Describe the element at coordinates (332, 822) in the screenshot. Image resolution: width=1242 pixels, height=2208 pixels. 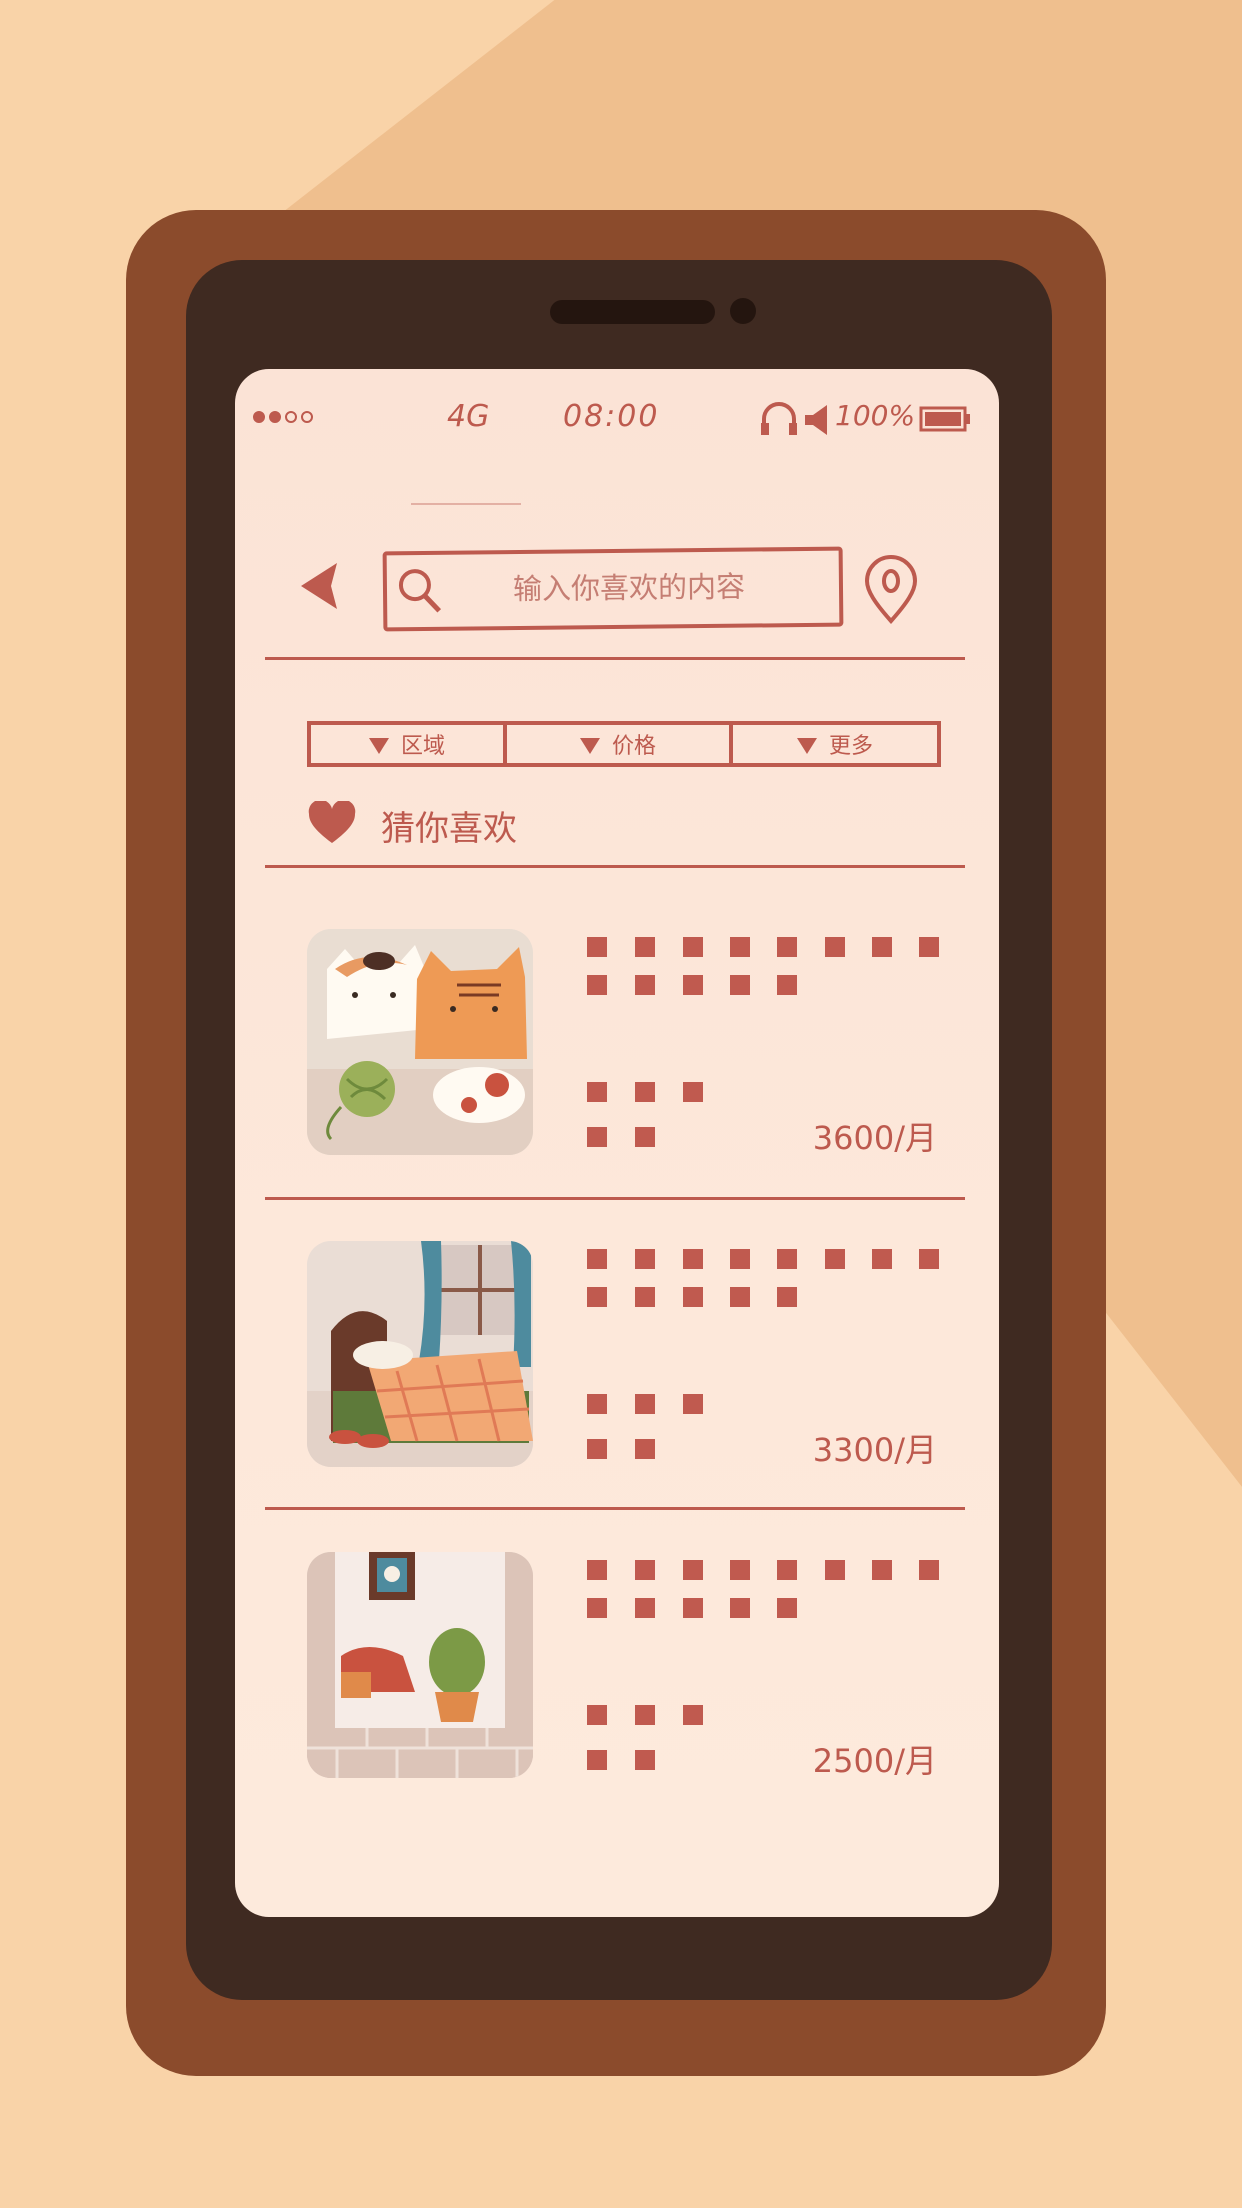
I see `heart-icon` at that location.